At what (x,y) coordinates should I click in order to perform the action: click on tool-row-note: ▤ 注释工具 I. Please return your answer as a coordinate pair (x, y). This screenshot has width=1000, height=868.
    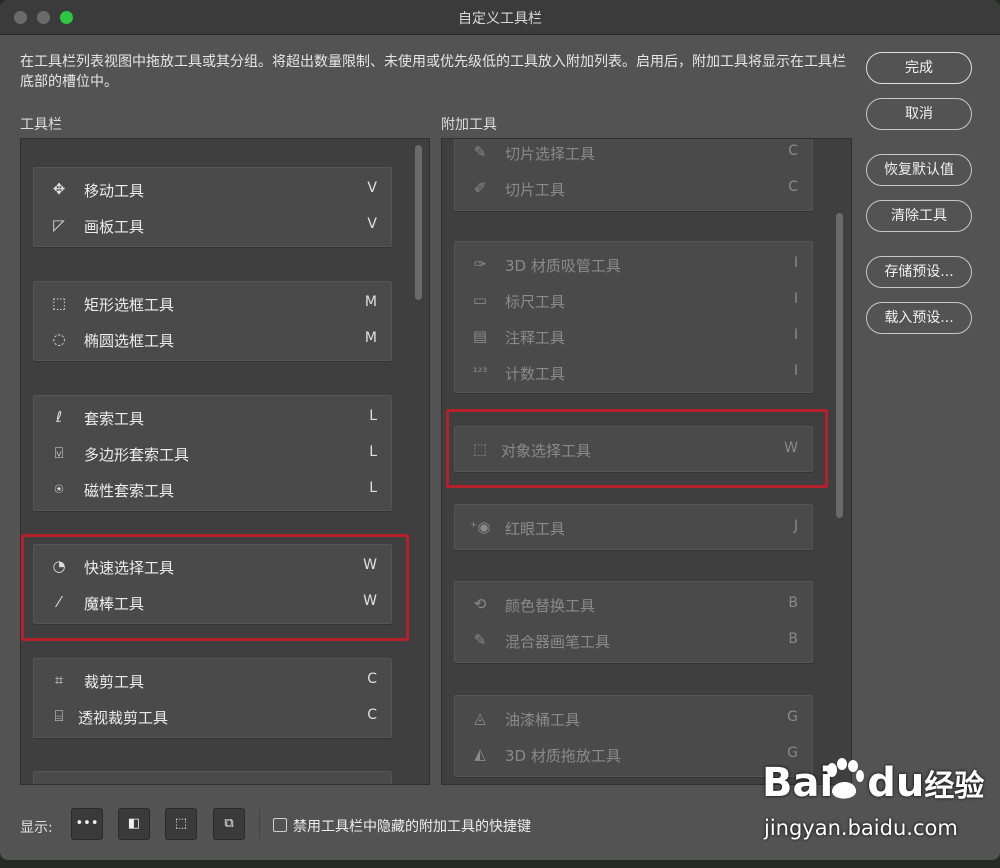
    Looking at the image, I should click on (633, 336).